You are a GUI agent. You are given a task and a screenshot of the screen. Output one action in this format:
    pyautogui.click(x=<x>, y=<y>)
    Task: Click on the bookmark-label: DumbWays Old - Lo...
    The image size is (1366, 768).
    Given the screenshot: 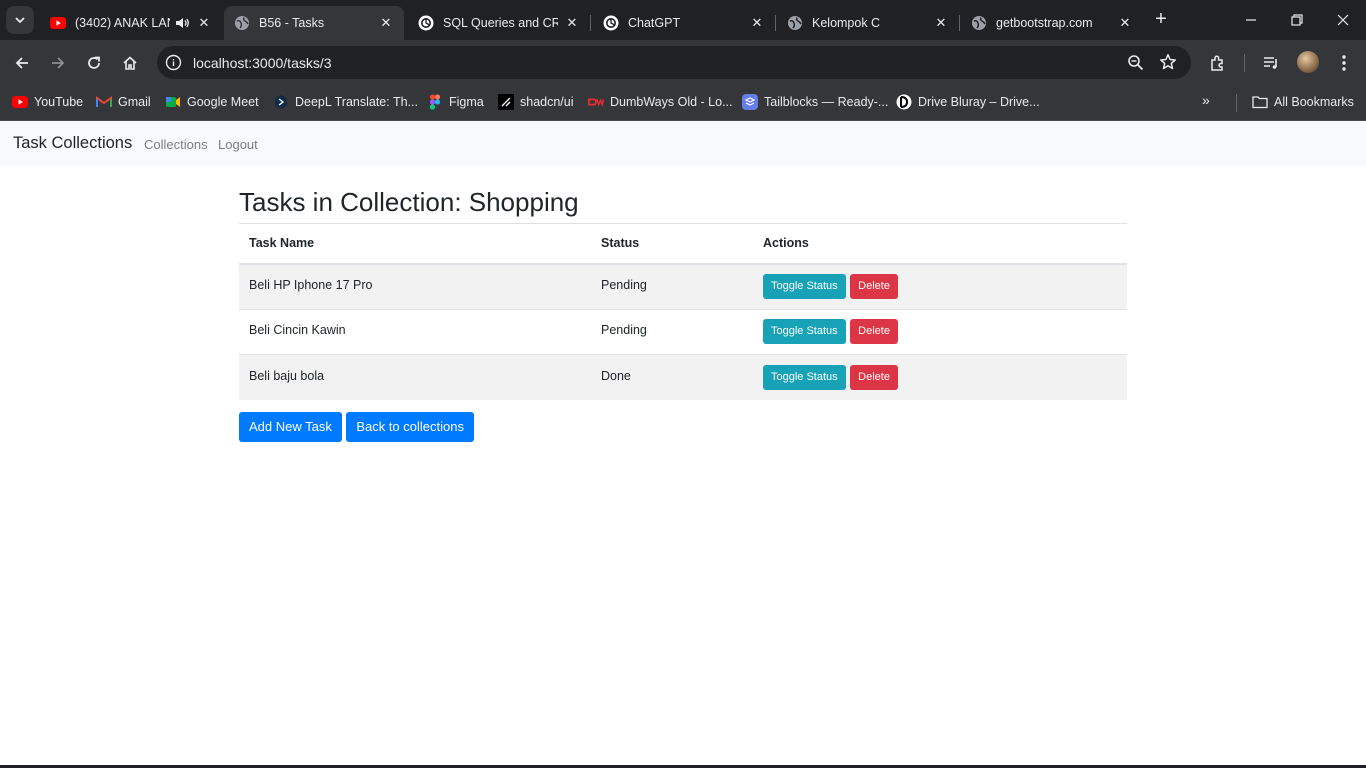 What is the action you would take?
    pyautogui.click(x=671, y=102)
    